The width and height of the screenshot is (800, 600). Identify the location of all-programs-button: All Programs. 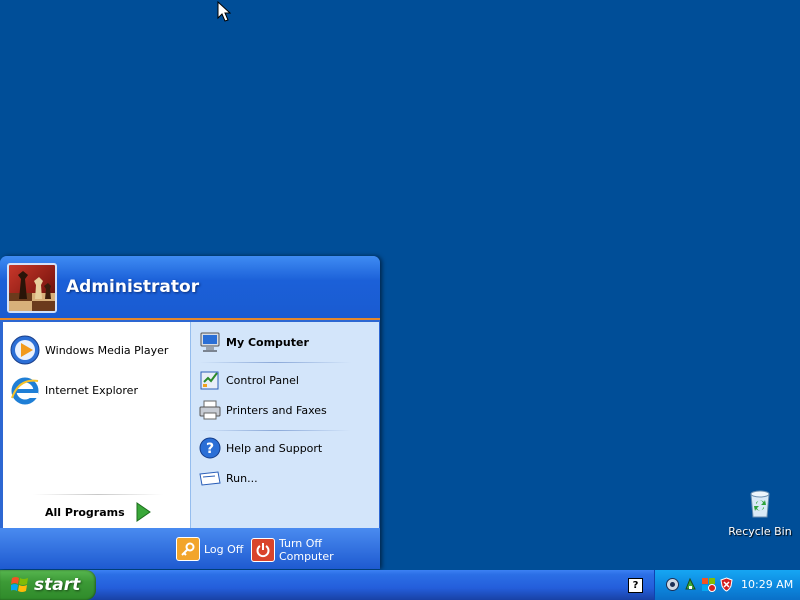
(98, 512).